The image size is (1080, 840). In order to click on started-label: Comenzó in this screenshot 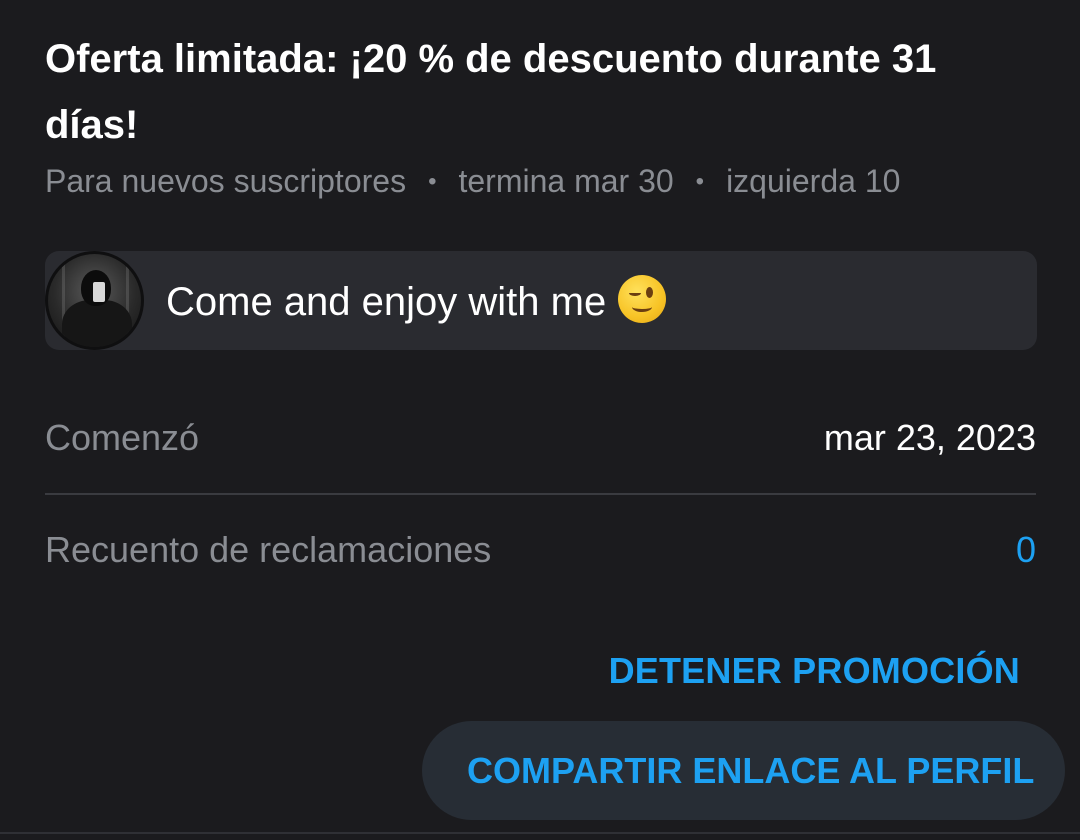, I will do `click(122, 437)`.